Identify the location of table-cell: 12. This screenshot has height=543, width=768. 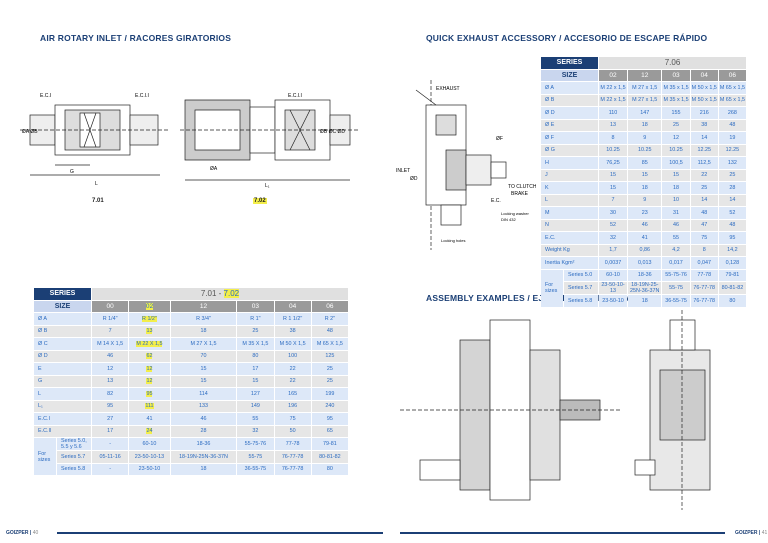
(110, 369).